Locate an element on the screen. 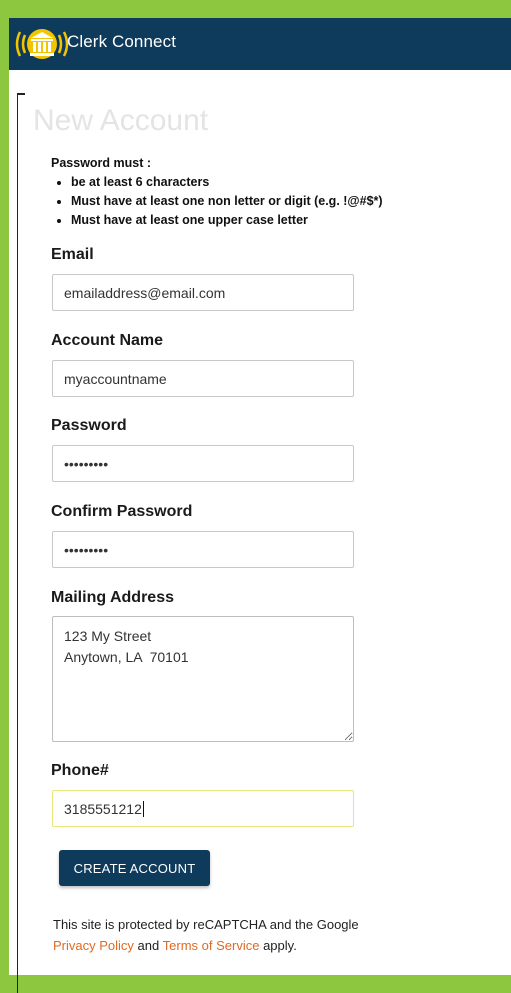 The width and height of the screenshot is (511, 993). password-field is located at coordinates (203, 463).